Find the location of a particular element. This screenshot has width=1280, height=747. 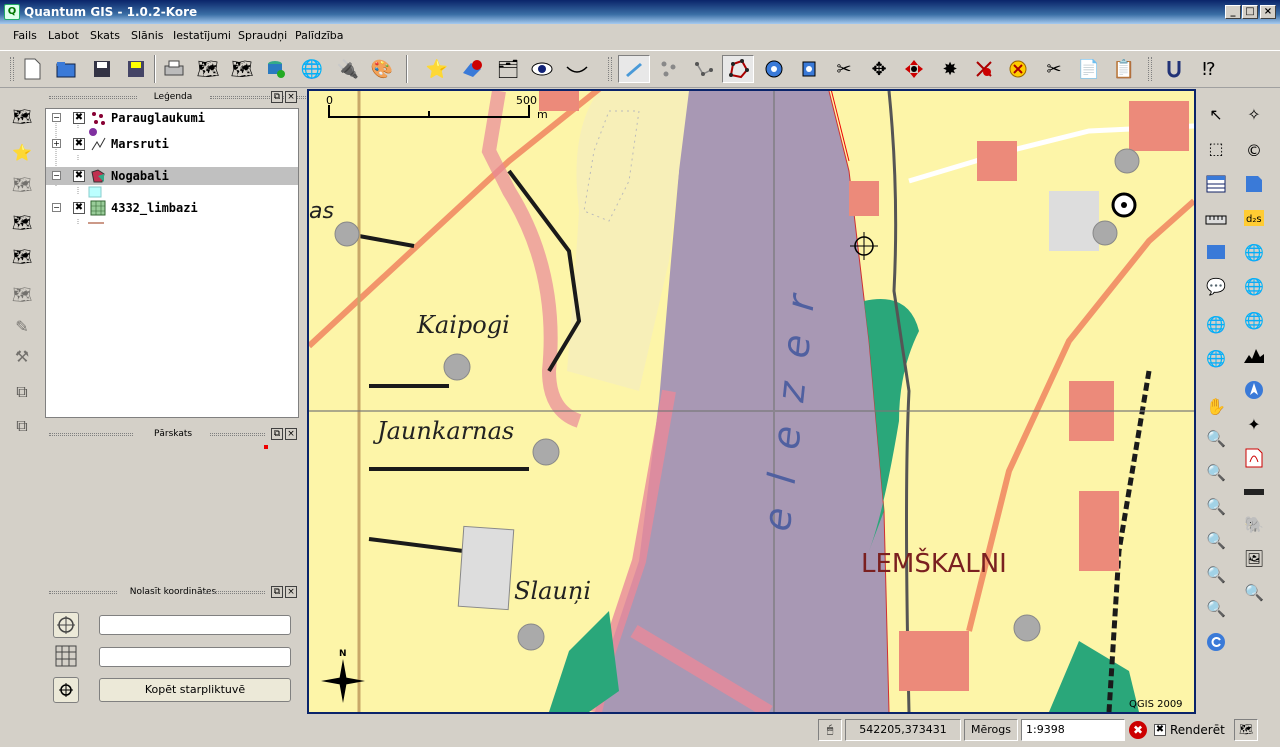

minimize-button: _ is located at coordinates (1233, 12).